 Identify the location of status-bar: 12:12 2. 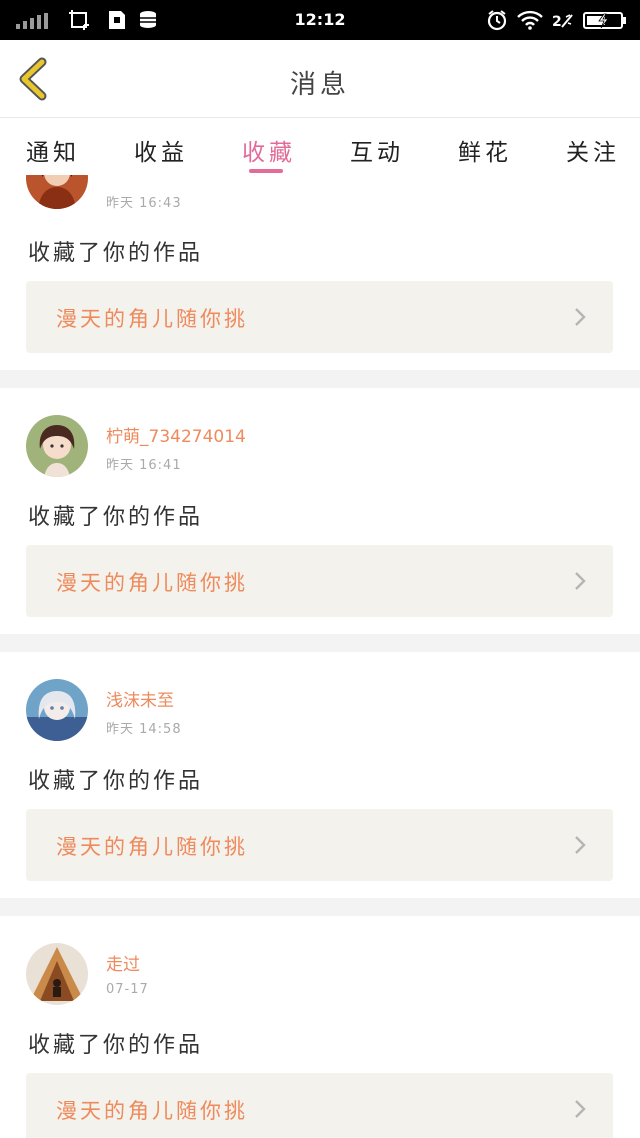
(320, 20).